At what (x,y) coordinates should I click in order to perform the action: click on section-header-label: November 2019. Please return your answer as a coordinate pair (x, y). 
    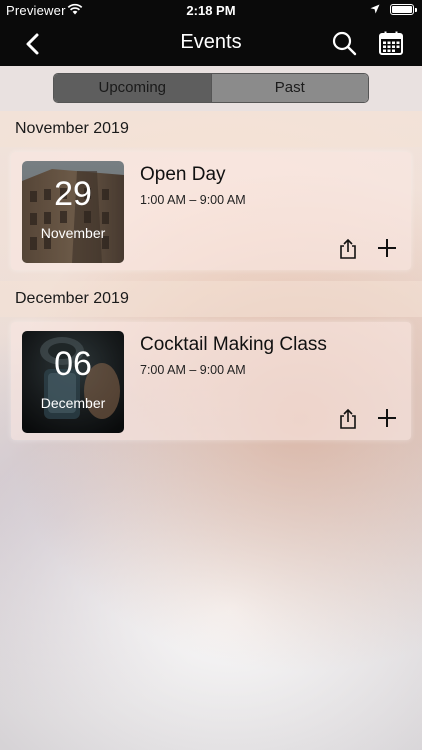
    Looking at the image, I should click on (72, 128).